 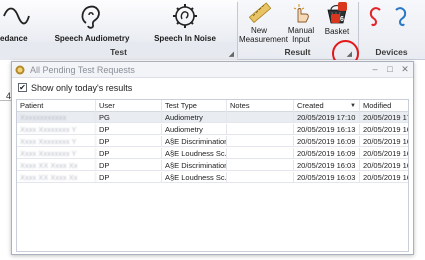 What do you see at coordinates (56, 117) in the screenshot?
I see `cell-patient: Xxxxxxxxxxxx` at bounding box center [56, 117].